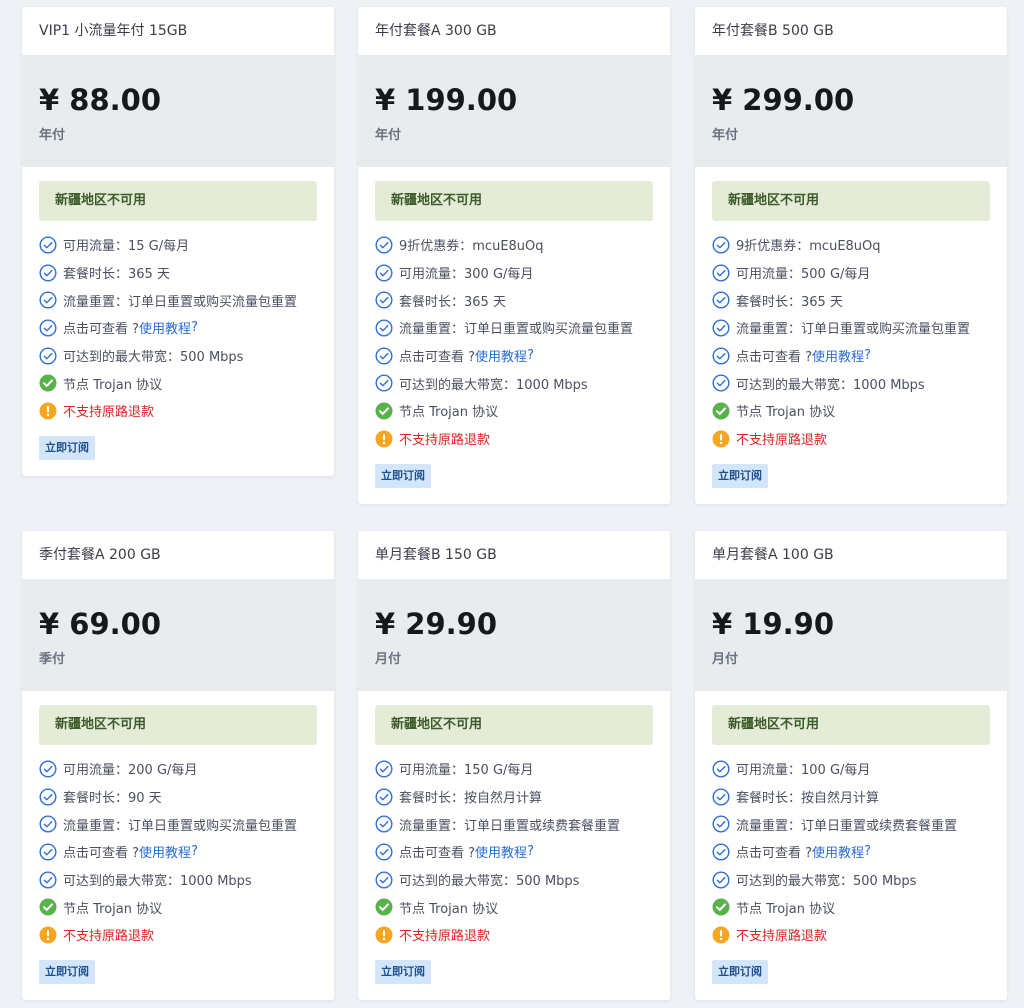 This screenshot has height=1008, width=1024. Describe the element at coordinates (725, 659) in the screenshot. I see `billing-period: 月付` at that location.